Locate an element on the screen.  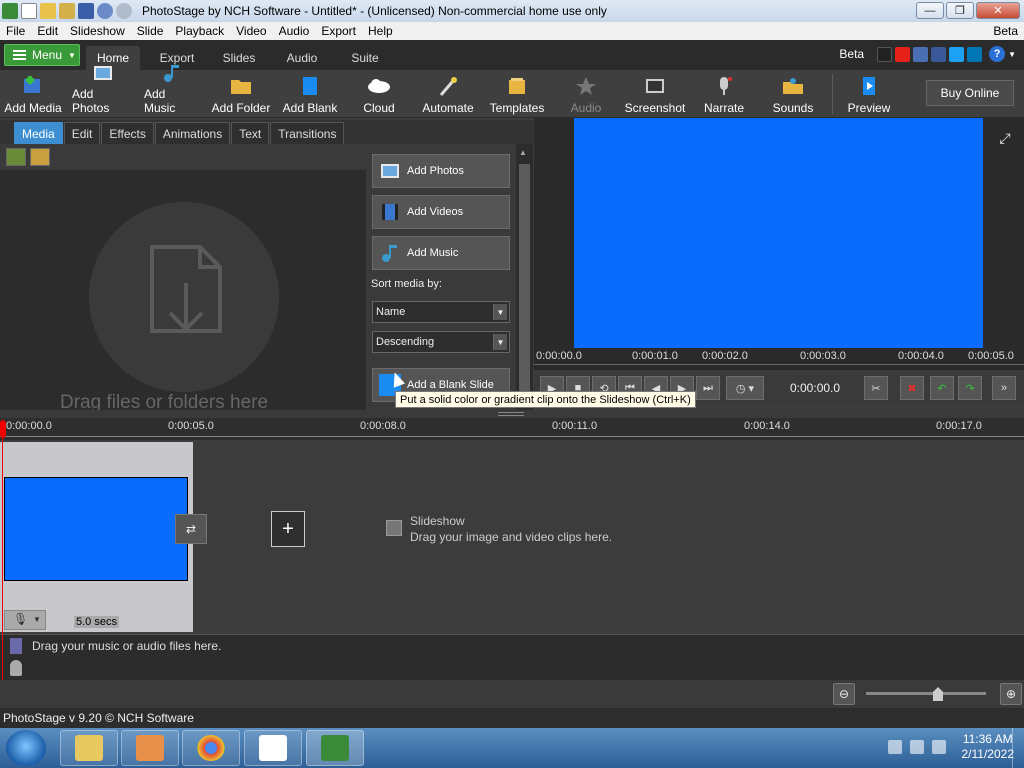
delete-button: ✖ is located at coordinates (912, 388).